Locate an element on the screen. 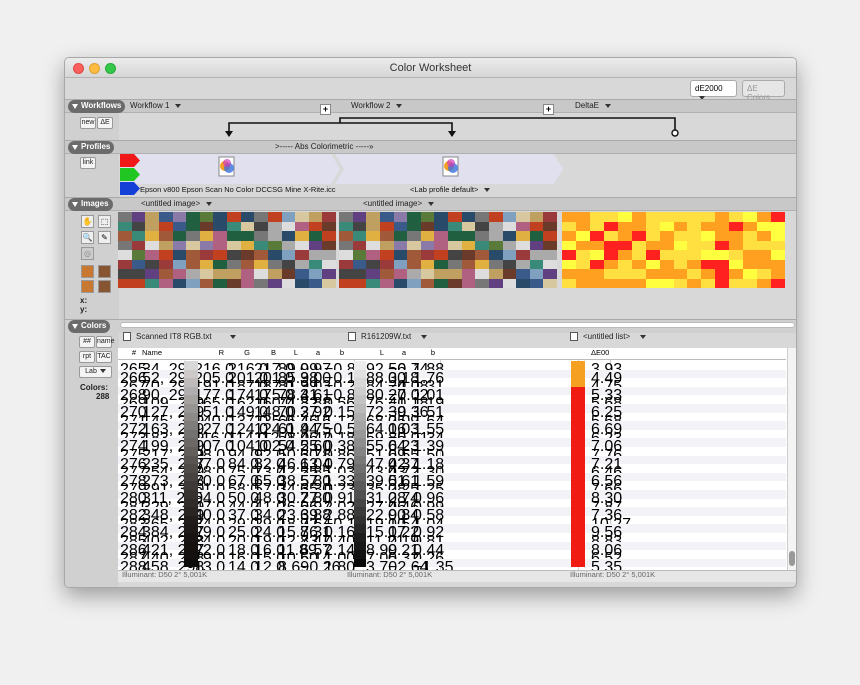  rendering-intent: >----- Abs Colorimetric -----» is located at coordinates (324, 146).